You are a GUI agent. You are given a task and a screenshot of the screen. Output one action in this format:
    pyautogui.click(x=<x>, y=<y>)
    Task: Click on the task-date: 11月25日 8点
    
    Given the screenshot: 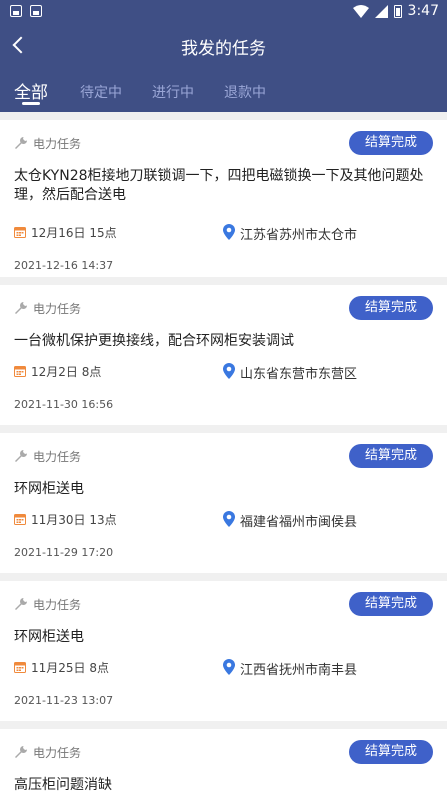 What is the action you would take?
    pyautogui.click(x=70, y=668)
    